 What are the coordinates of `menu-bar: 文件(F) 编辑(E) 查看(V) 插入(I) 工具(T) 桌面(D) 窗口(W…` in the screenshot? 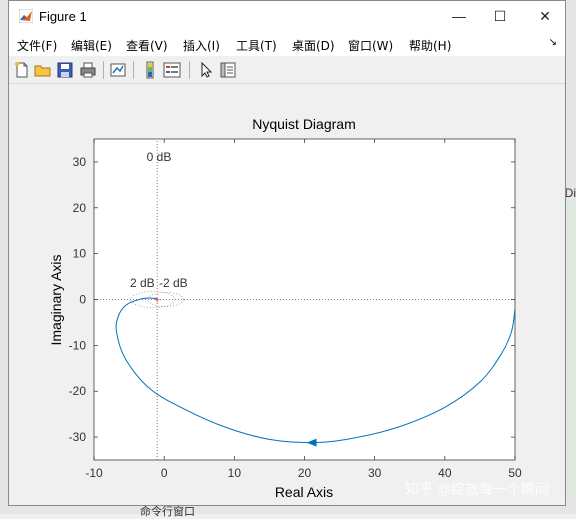 It's located at (287, 44).